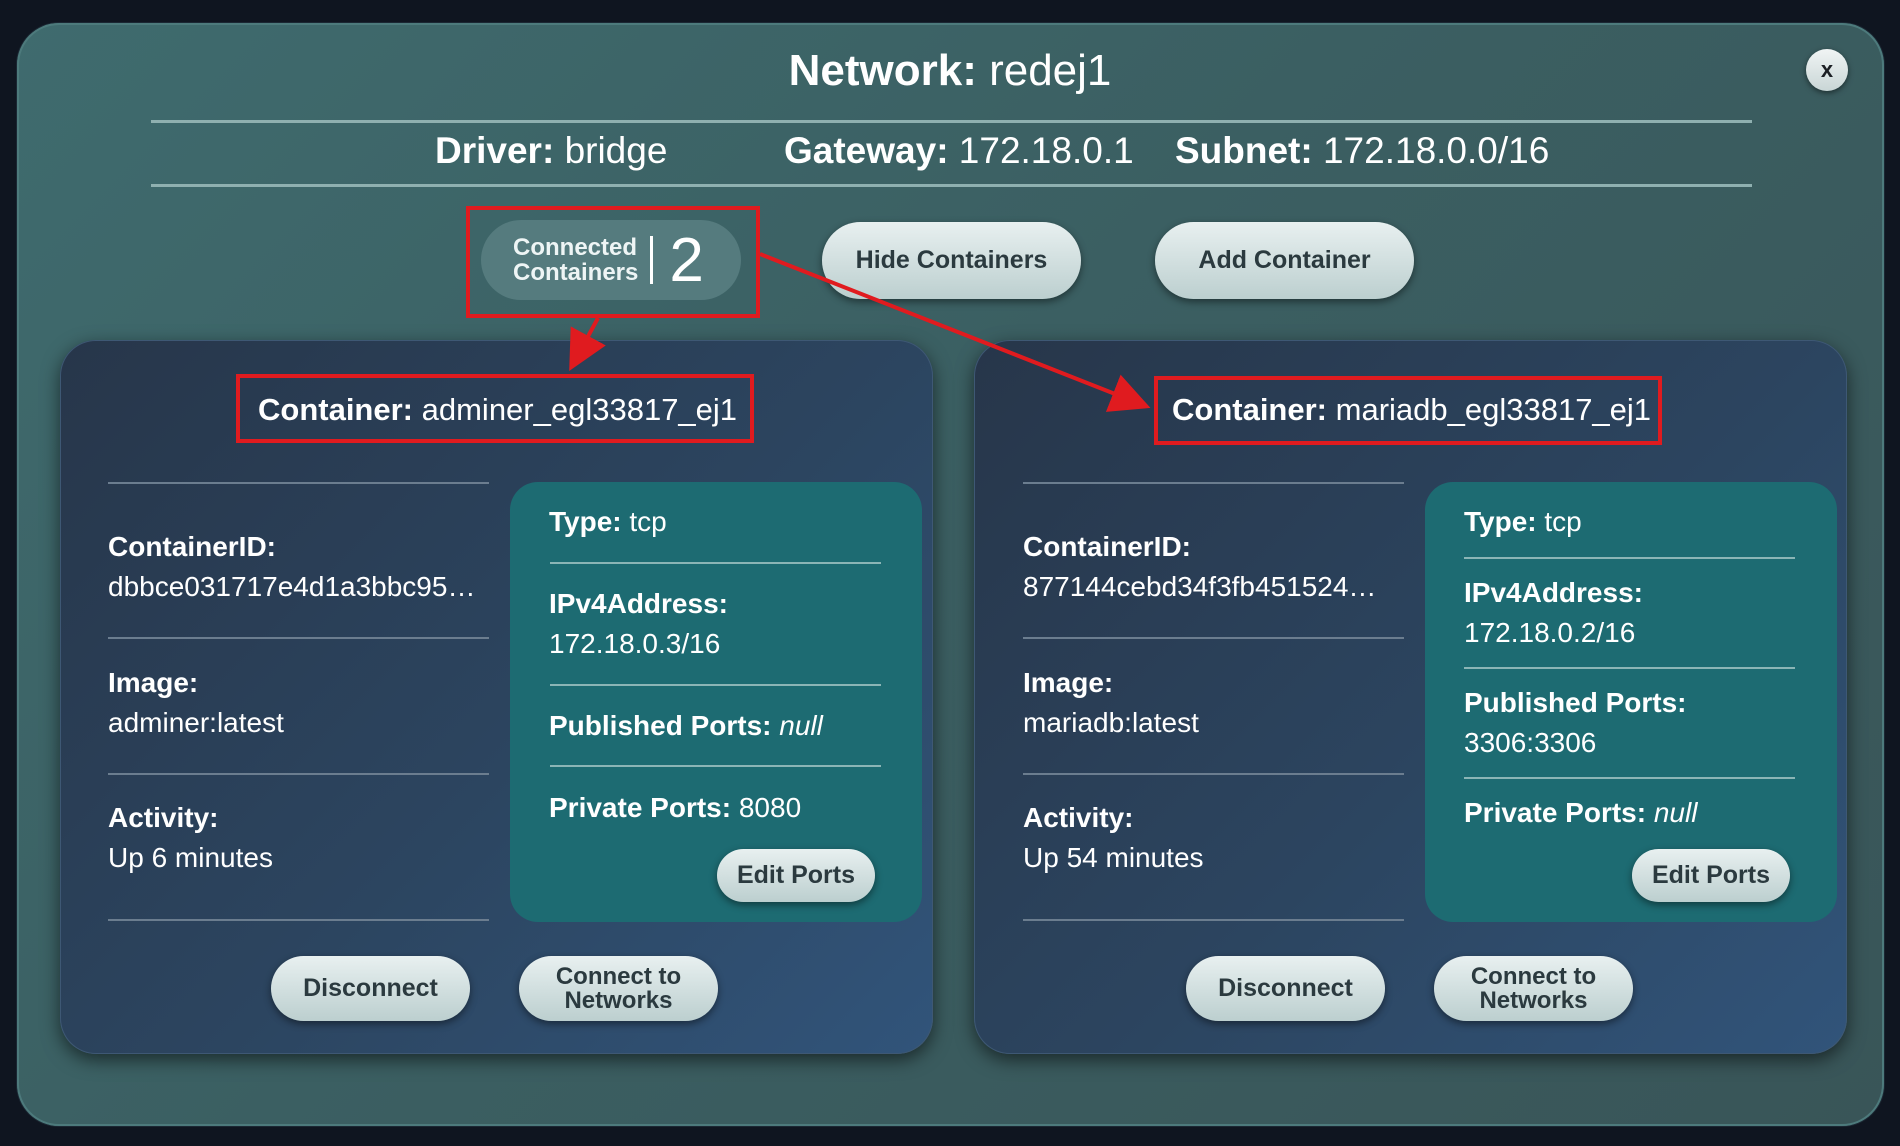  Describe the element at coordinates (616, 150) in the screenshot. I see `driver-value: bridge` at that location.